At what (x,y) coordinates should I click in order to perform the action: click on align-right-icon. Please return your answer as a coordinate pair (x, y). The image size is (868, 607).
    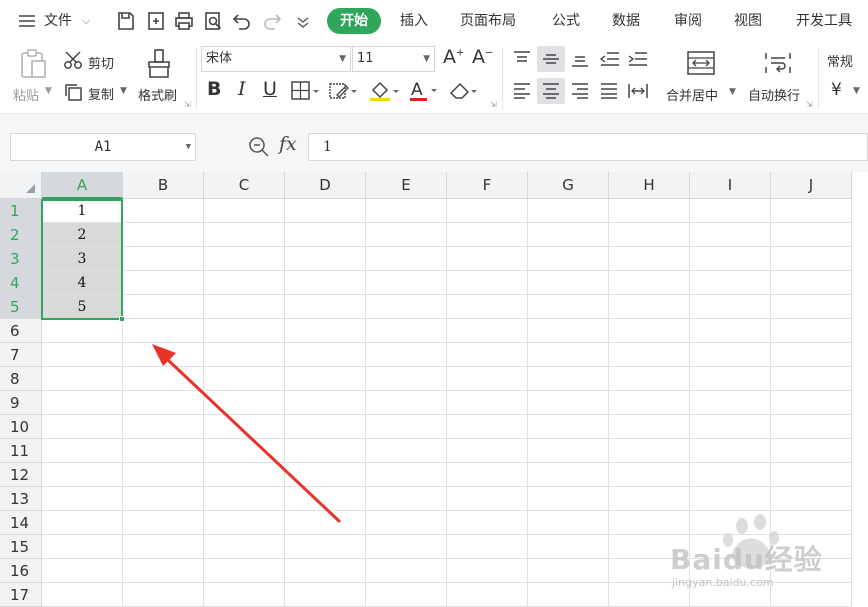
    Looking at the image, I should click on (580, 91).